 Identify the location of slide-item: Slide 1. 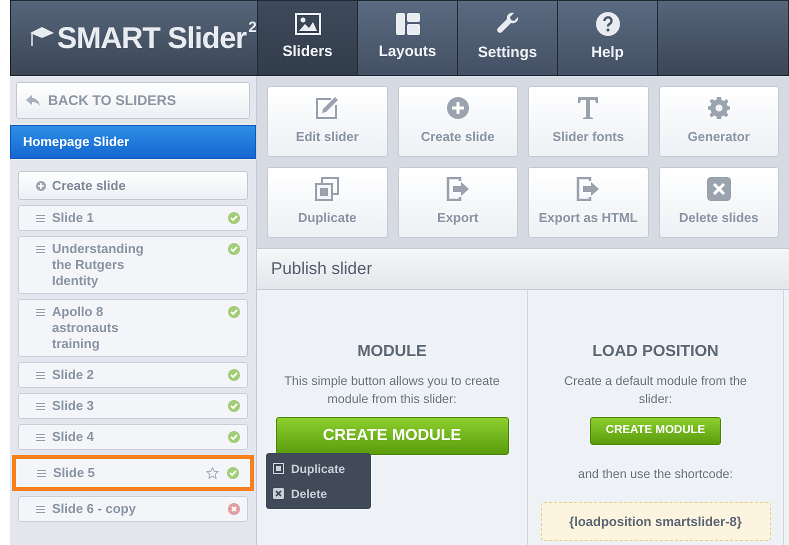
(133, 218).